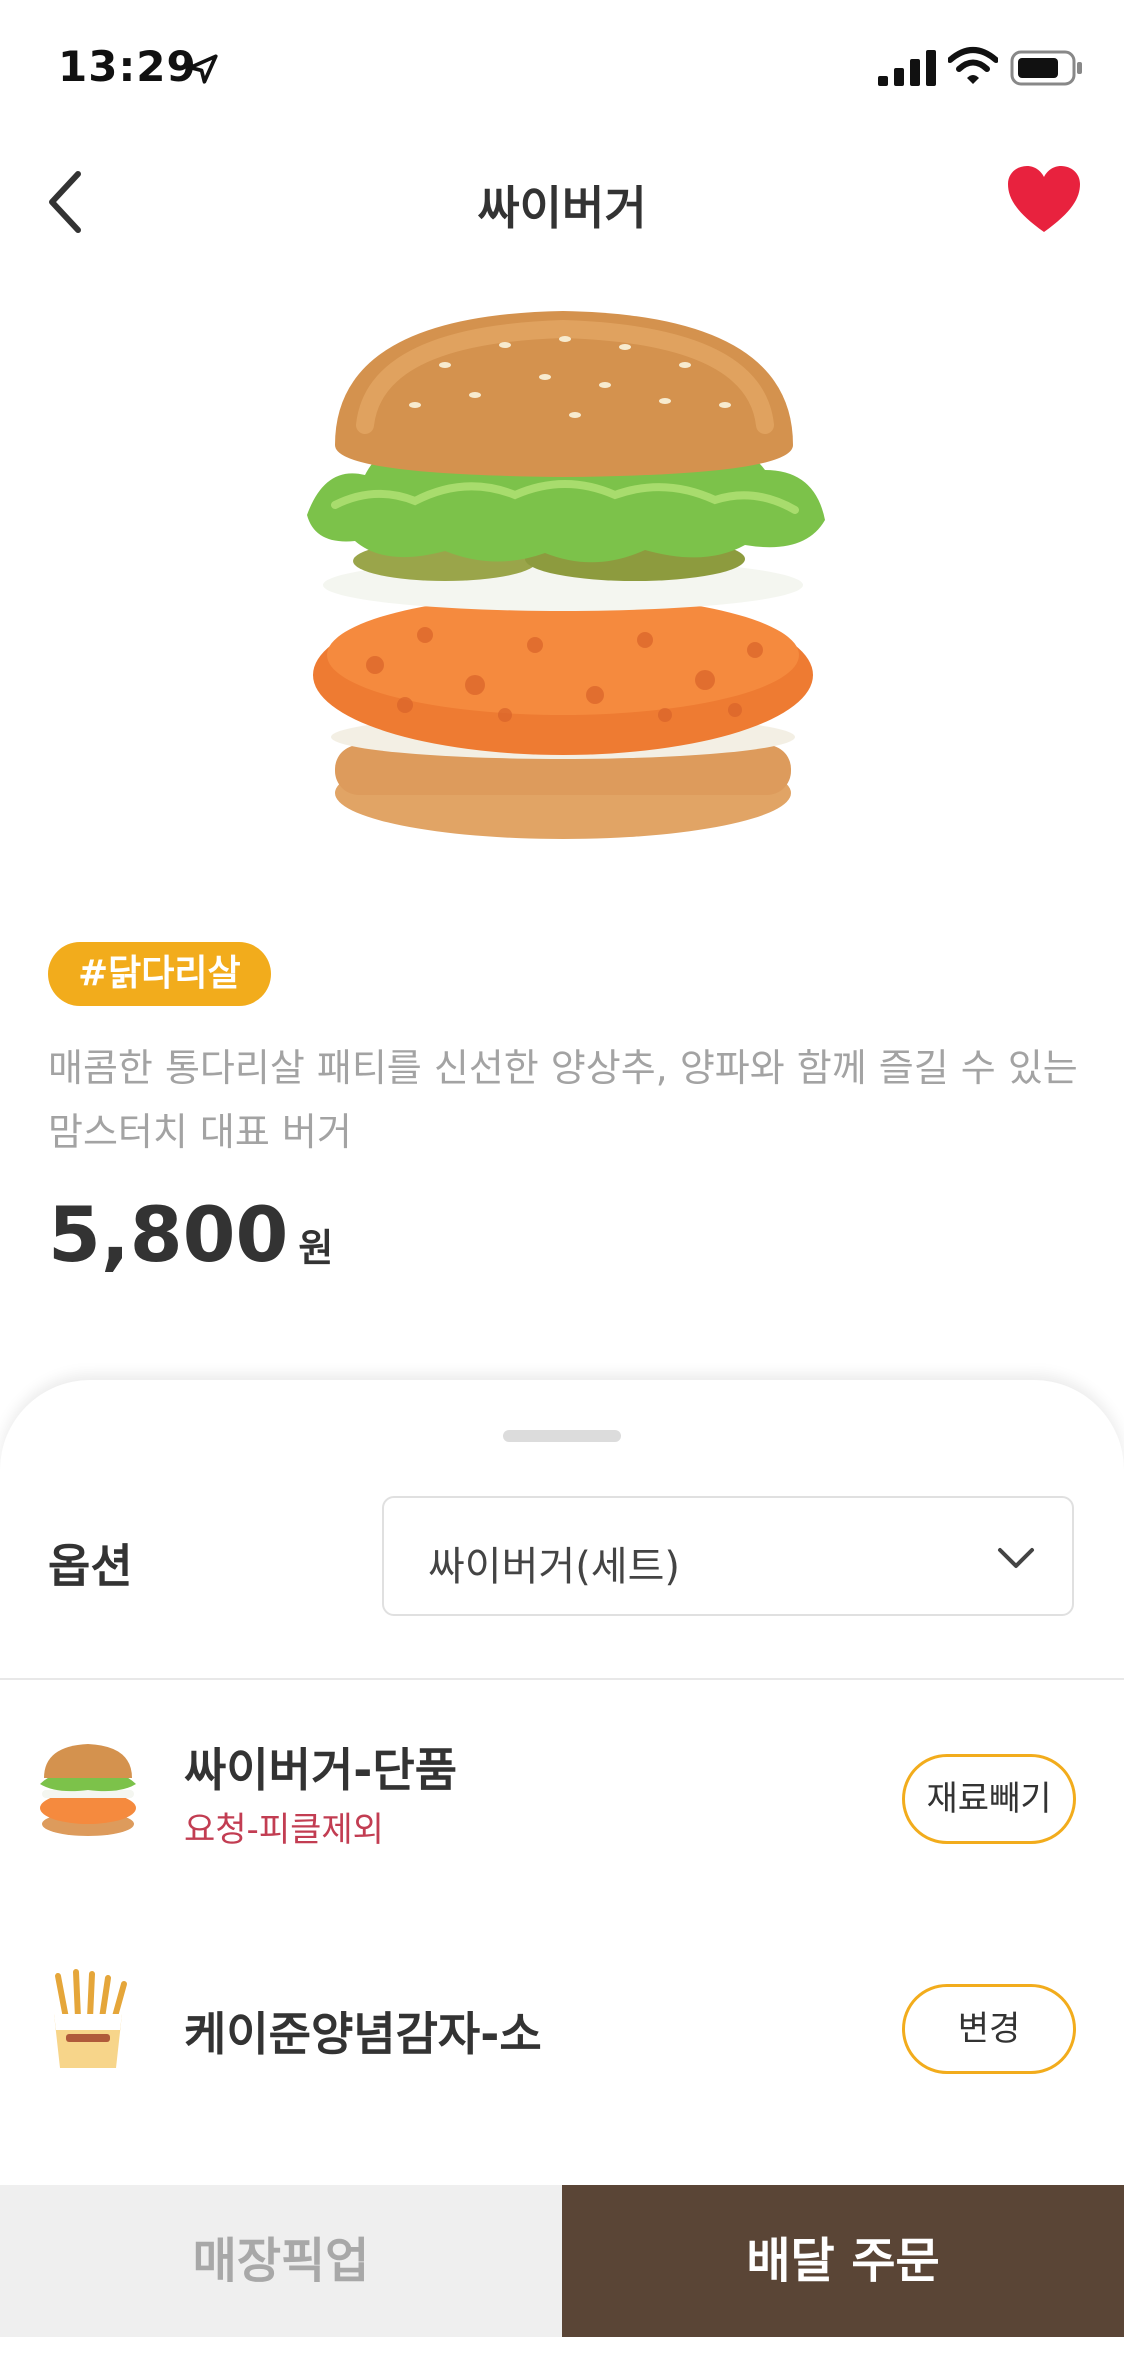 The height and width of the screenshot is (2380, 1124). I want to click on status-time: 13:29, so click(127, 66).